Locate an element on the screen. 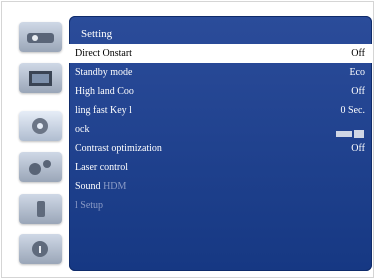  menu-item-direct-onstart: Direct Onstart Off is located at coordinates (220, 53).